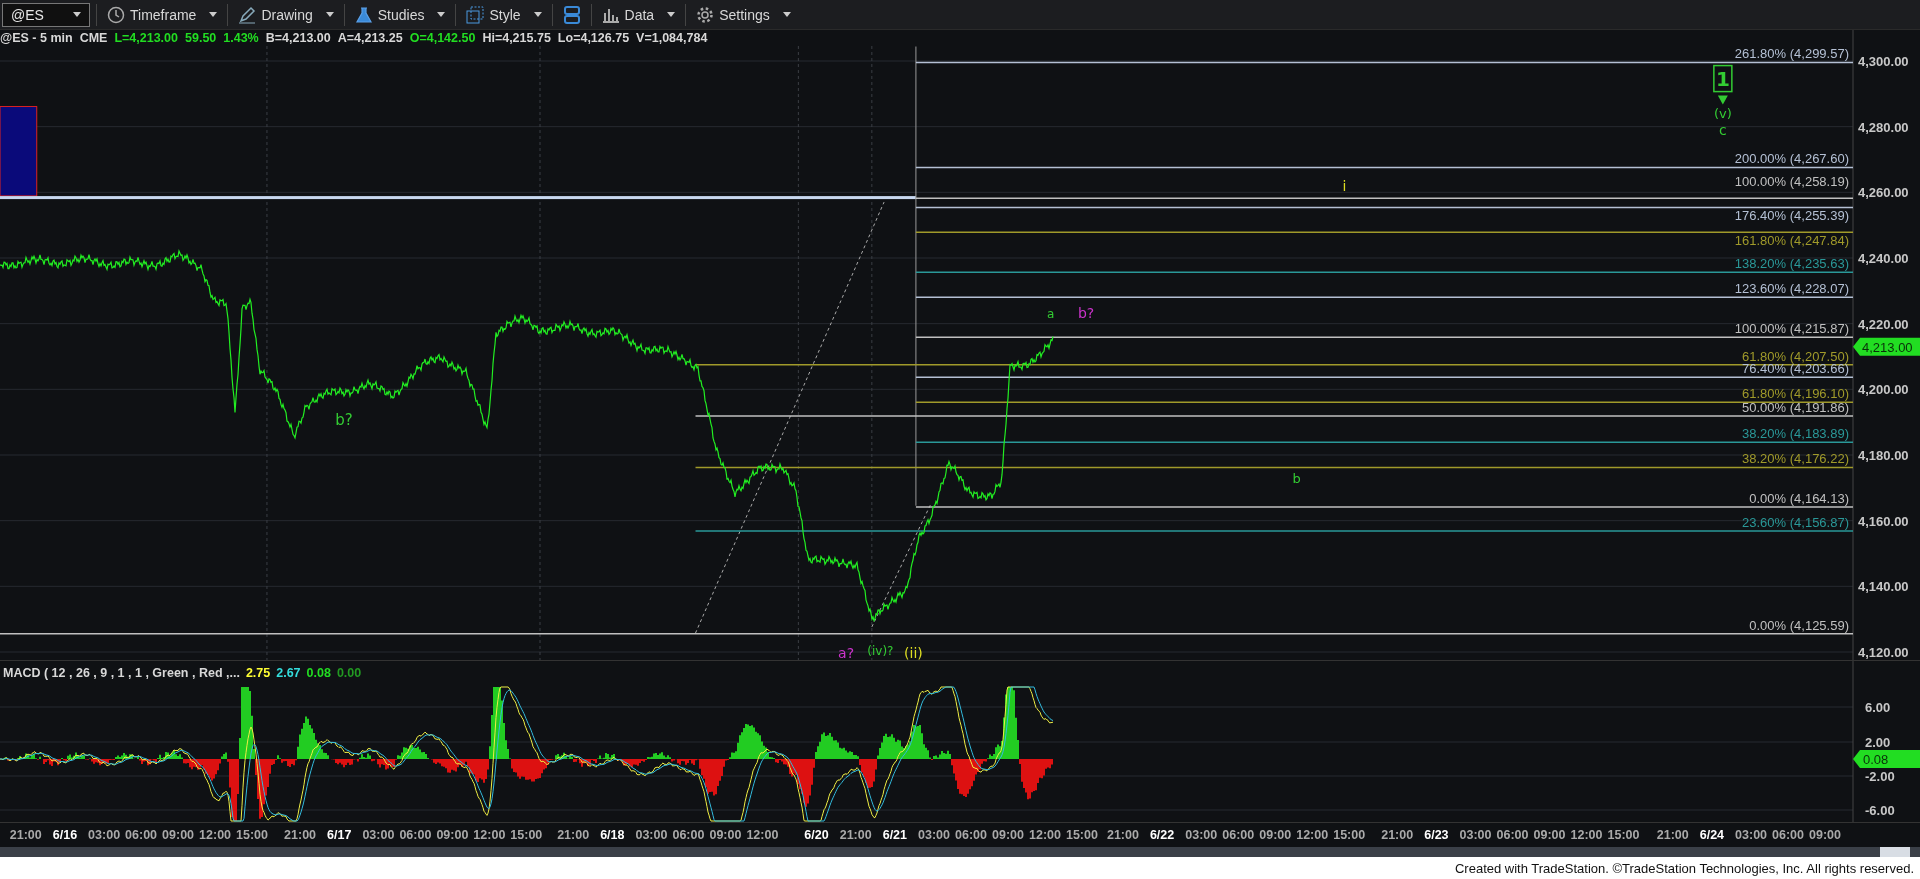 This screenshot has width=1920, height=879. I want to click on toolbar-menu-button: Data, so click(638, 14).